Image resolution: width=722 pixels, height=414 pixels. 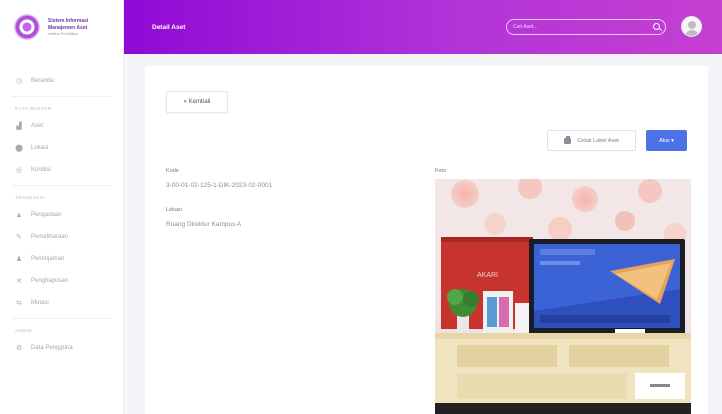 What do you see at coordinates (19, 81) in the screenshot?
I see `dashboard-icon: ◷` at bounding box center [19, 81].